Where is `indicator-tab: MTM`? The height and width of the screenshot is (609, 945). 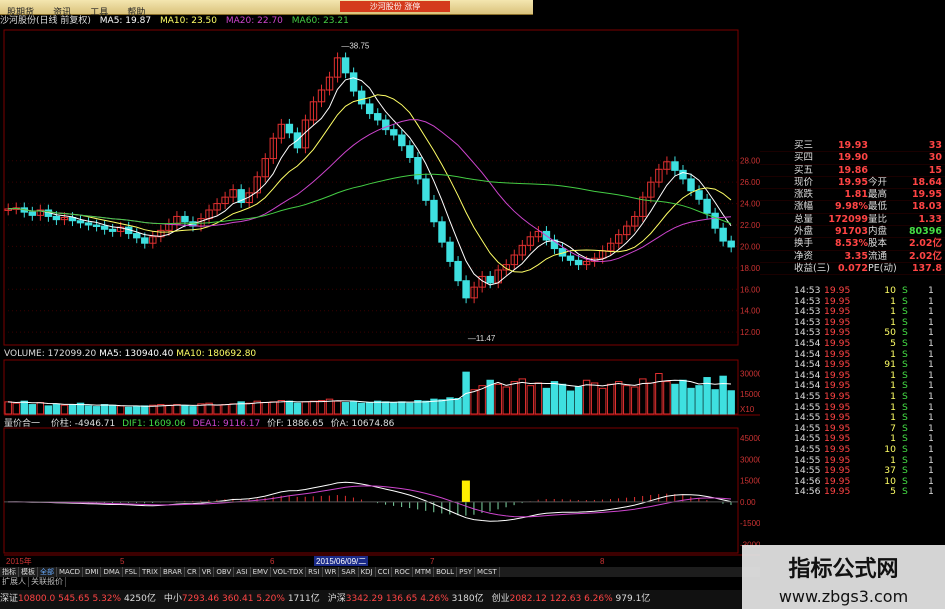
indicator-tab: MTM is located at coordinates (424, 572).